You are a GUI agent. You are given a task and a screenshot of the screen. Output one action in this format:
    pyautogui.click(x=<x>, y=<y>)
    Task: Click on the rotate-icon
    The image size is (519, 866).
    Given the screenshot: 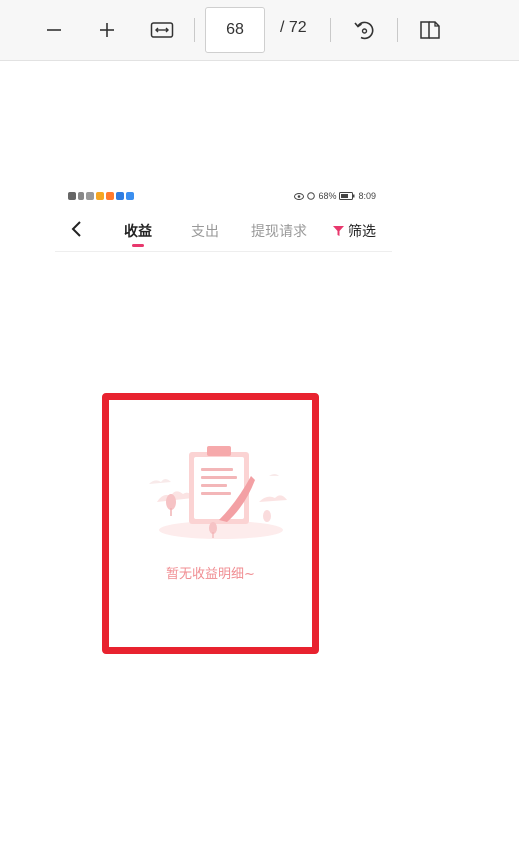 What is the action you would take?
    pyautogui.click(x=364, y=30)
    